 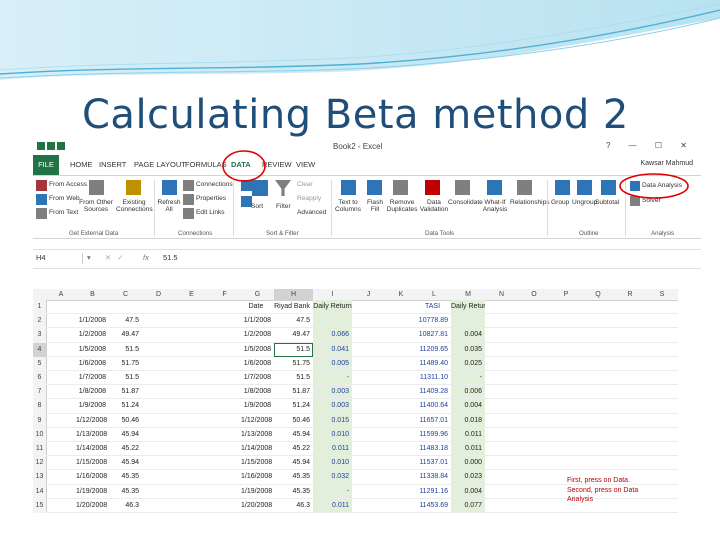 What do you see at coordinates (64, 198) in the screenshot?
I see `from-web-button: From Web` at bounding box center [64, 198].